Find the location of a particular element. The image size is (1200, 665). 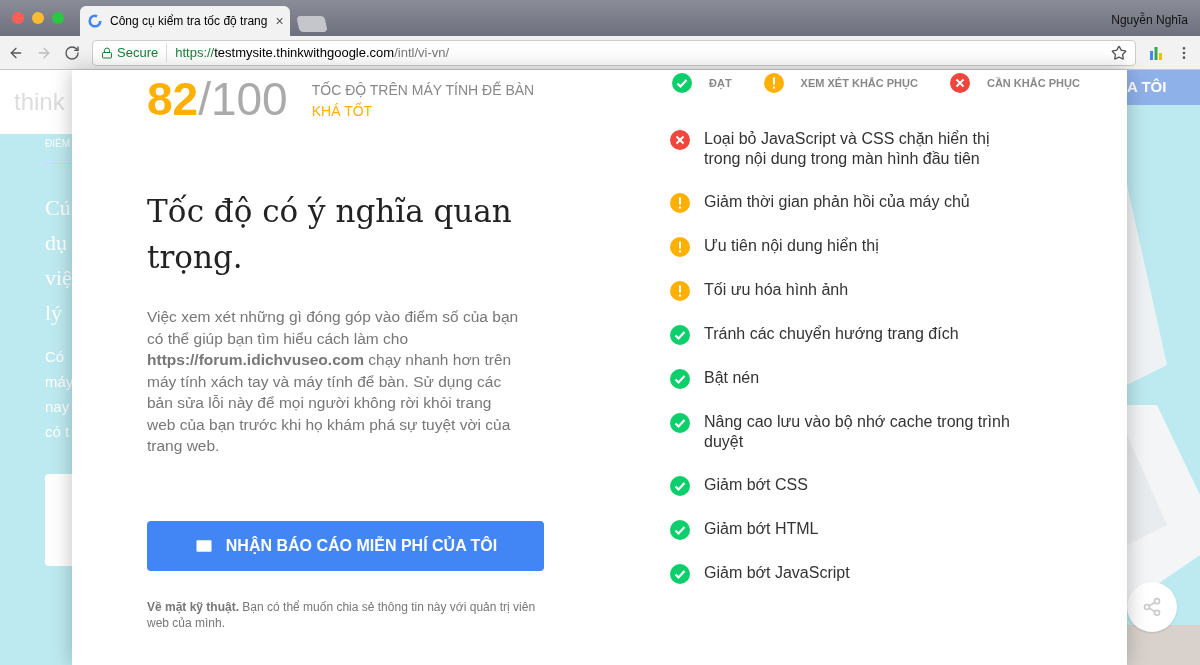

legend-label: XEM XÉT KHẮC PHỤC is located at coordinates (859, 83).